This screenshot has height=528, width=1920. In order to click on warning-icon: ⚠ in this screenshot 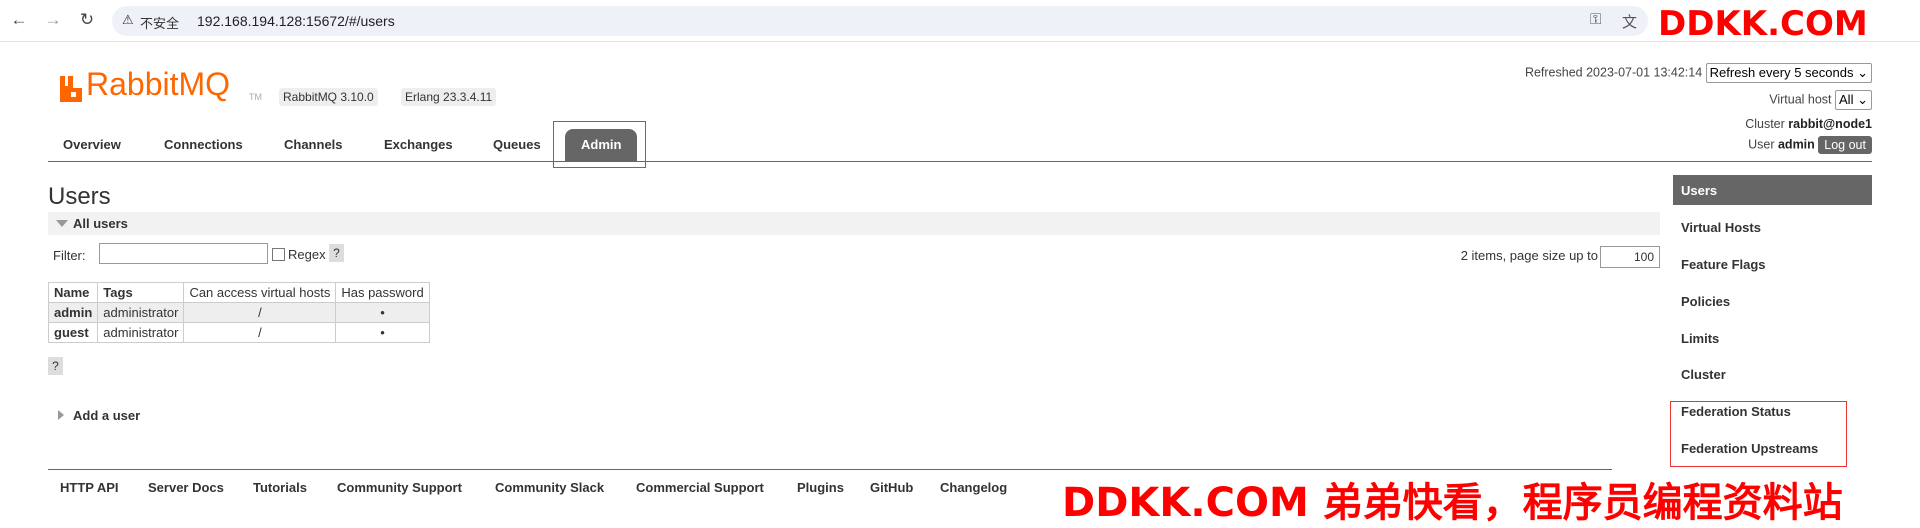, I will do `click(128, 20)`.